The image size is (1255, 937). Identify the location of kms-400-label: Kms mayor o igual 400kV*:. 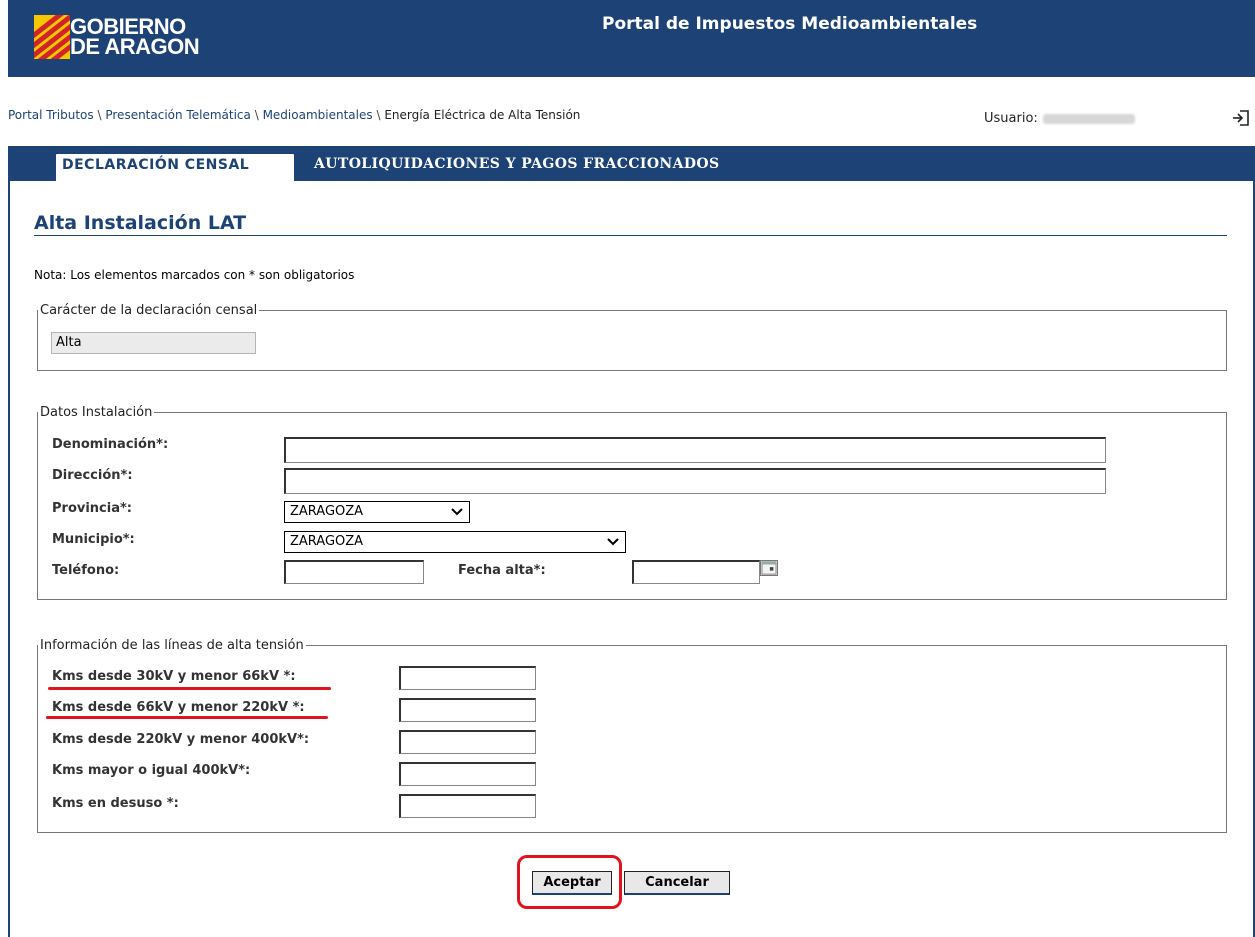
(151, 770).